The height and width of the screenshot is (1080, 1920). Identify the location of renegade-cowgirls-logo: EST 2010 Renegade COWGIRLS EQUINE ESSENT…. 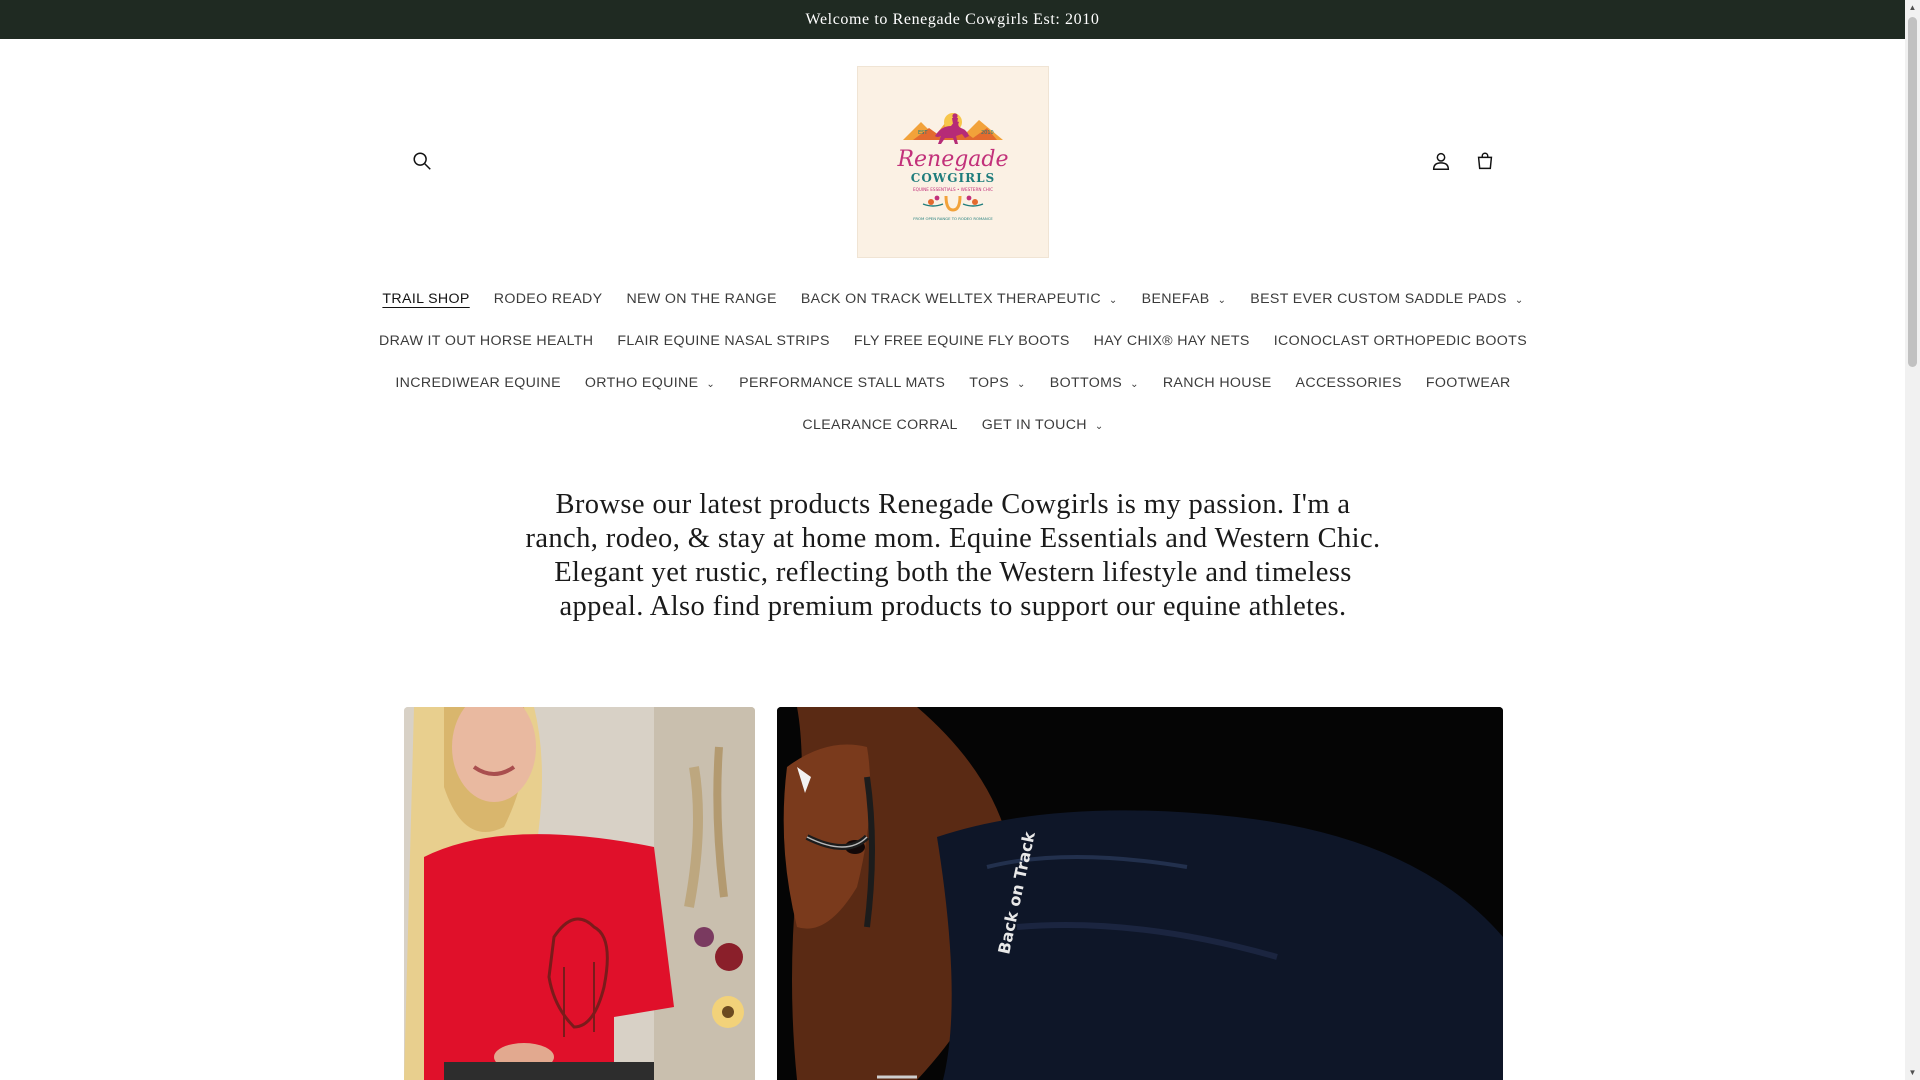
(952, 167).